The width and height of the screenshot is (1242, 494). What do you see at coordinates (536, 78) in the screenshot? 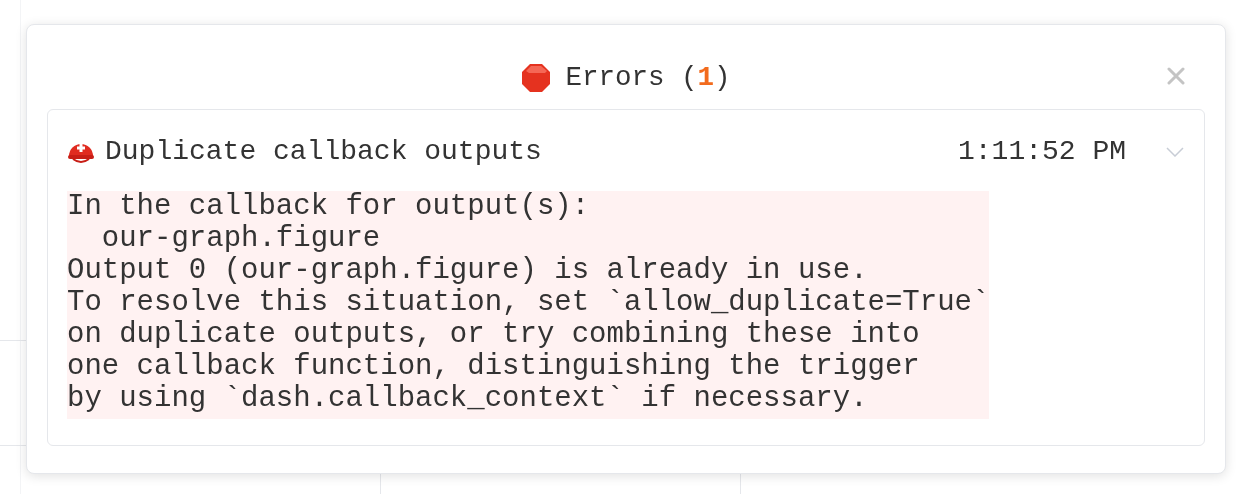
I see `stop-sign-icon` at bounding box center [536, 78].